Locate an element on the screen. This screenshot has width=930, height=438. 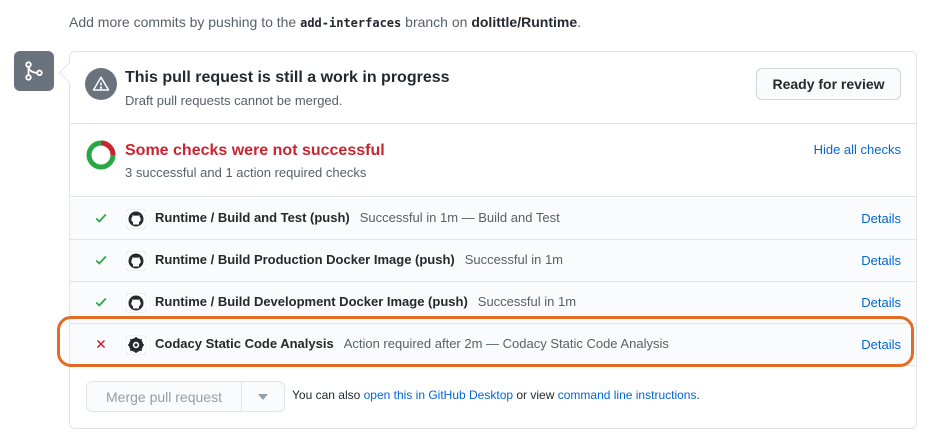
push-note-suffix: . is located at coordinates (579, 22).